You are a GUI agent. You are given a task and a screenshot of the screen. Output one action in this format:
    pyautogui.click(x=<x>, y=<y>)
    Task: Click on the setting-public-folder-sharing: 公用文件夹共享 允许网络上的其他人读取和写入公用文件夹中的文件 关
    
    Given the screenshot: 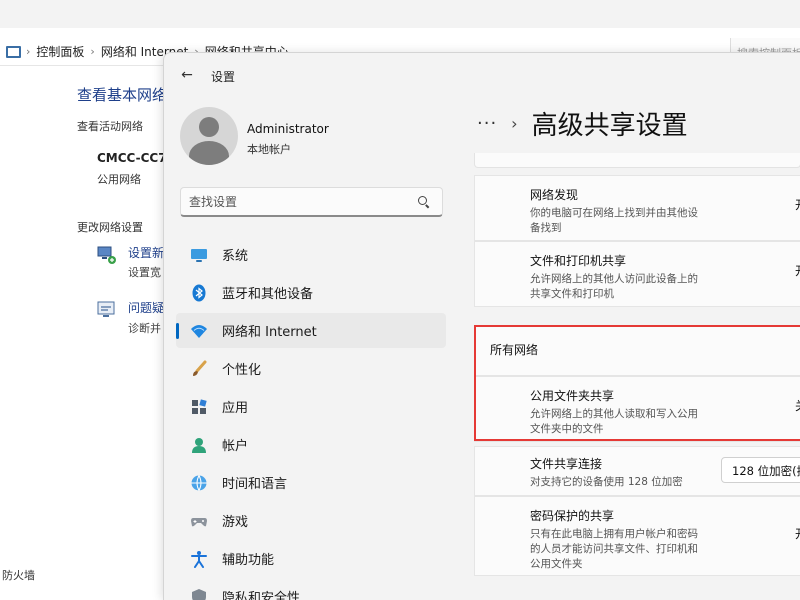 What is the action you would take?
    pyautogui.click(x=637, y=409)
    